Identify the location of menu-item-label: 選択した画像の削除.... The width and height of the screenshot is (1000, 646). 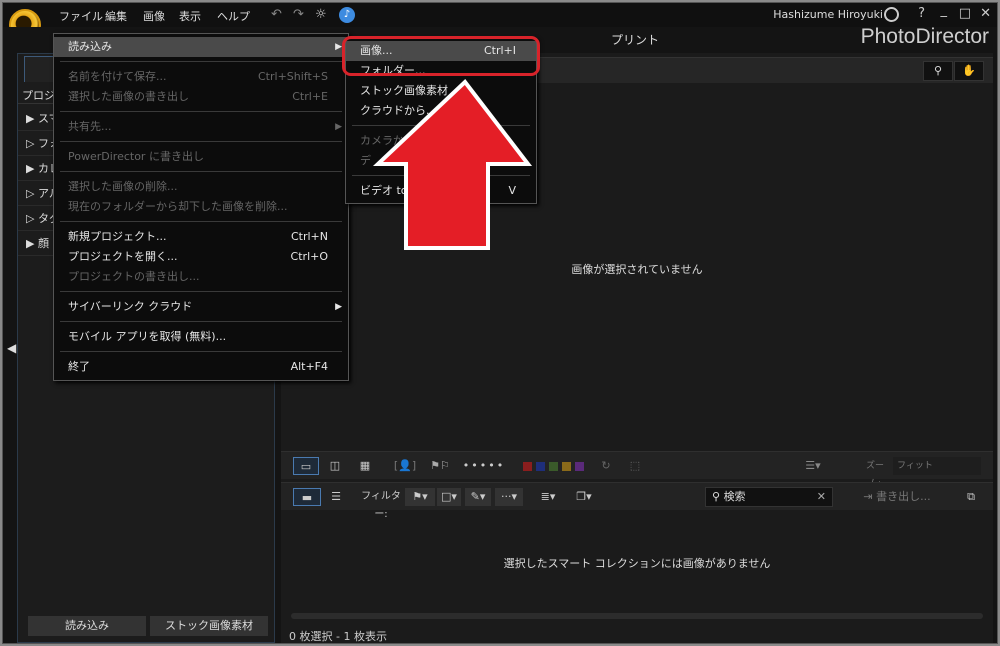
(123, 186).